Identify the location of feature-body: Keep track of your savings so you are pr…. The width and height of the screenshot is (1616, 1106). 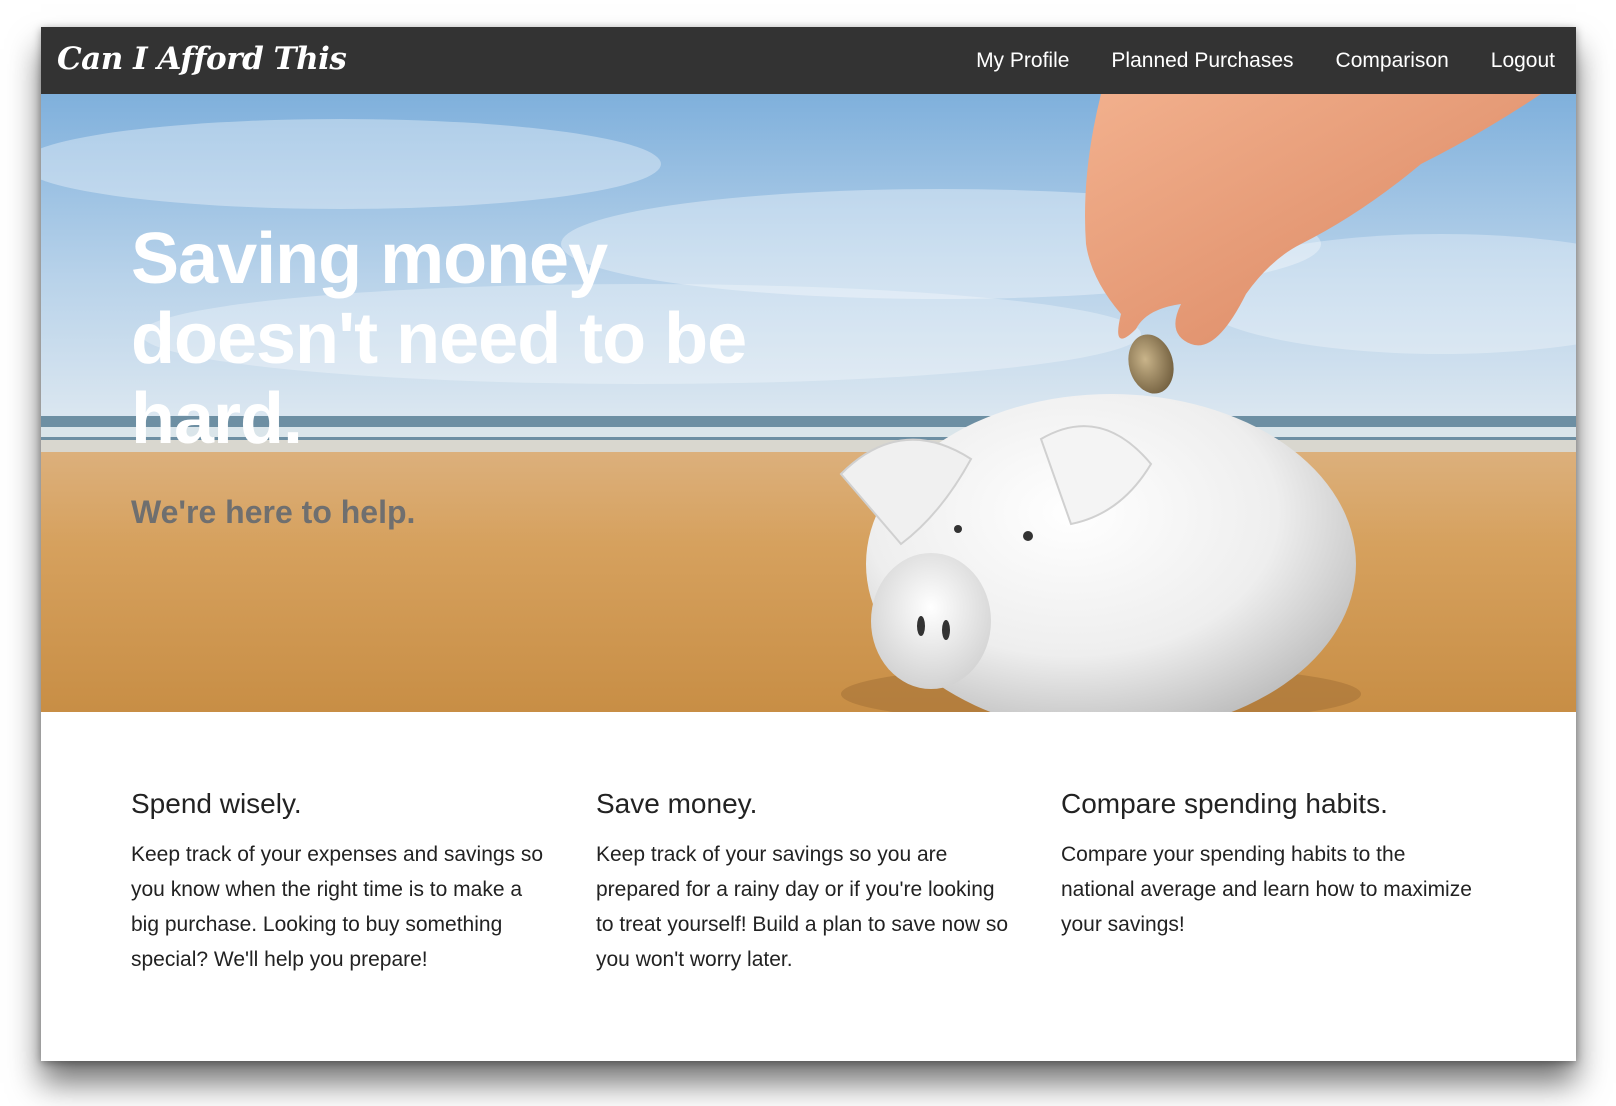
(802, 907).